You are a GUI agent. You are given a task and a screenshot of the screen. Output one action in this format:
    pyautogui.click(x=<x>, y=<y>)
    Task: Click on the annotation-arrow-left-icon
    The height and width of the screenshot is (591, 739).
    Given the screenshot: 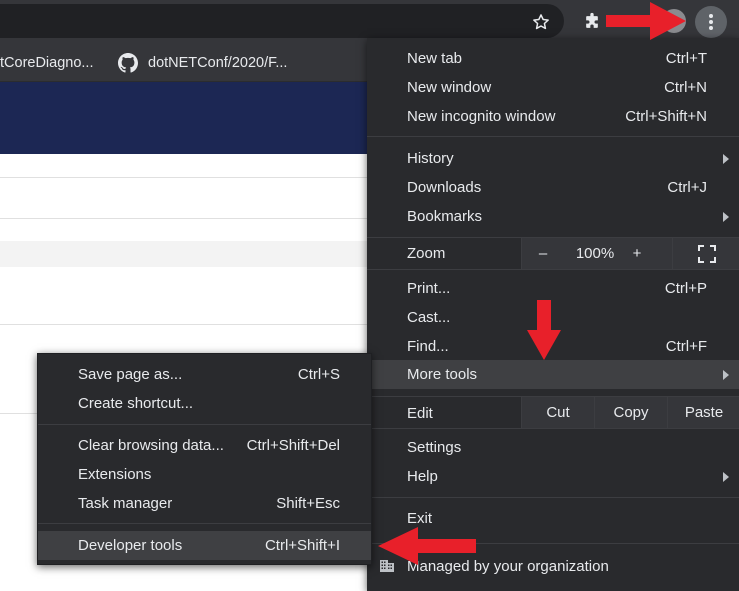 What is the action you would take?
    pyautogui.click(x=427, y=546)
    